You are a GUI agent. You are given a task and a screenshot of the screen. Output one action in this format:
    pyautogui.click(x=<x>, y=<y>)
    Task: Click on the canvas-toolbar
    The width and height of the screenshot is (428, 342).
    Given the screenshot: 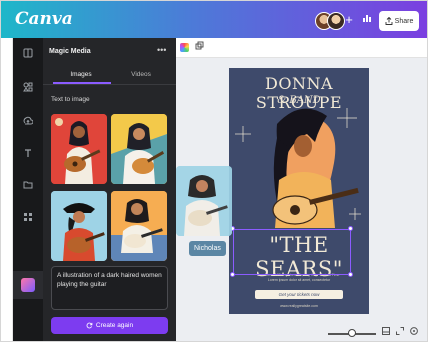 What is the action you would take?
    pyautogui.click(x=301, y=48)
    